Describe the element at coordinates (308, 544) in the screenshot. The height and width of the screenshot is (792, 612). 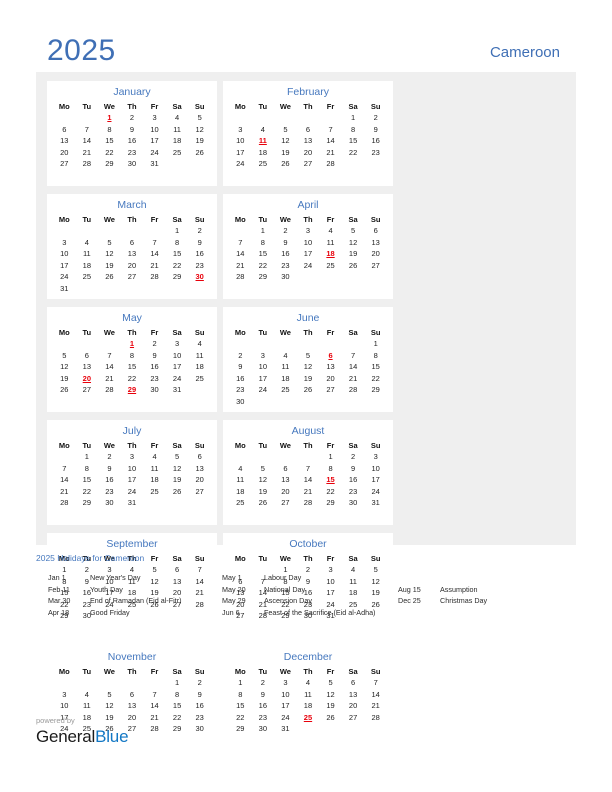
I see `month-name: October` at that location.